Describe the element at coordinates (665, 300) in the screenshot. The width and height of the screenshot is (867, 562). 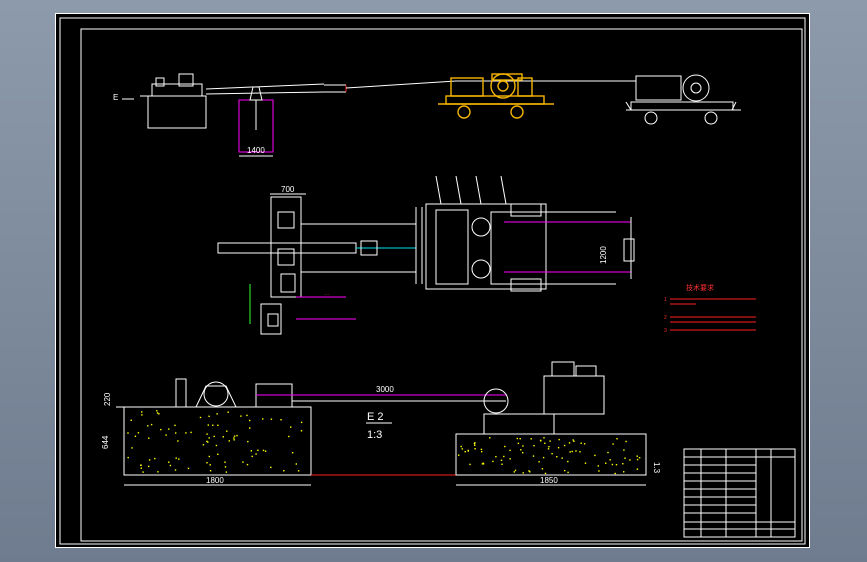
I see `svg-text: 1` at that location.